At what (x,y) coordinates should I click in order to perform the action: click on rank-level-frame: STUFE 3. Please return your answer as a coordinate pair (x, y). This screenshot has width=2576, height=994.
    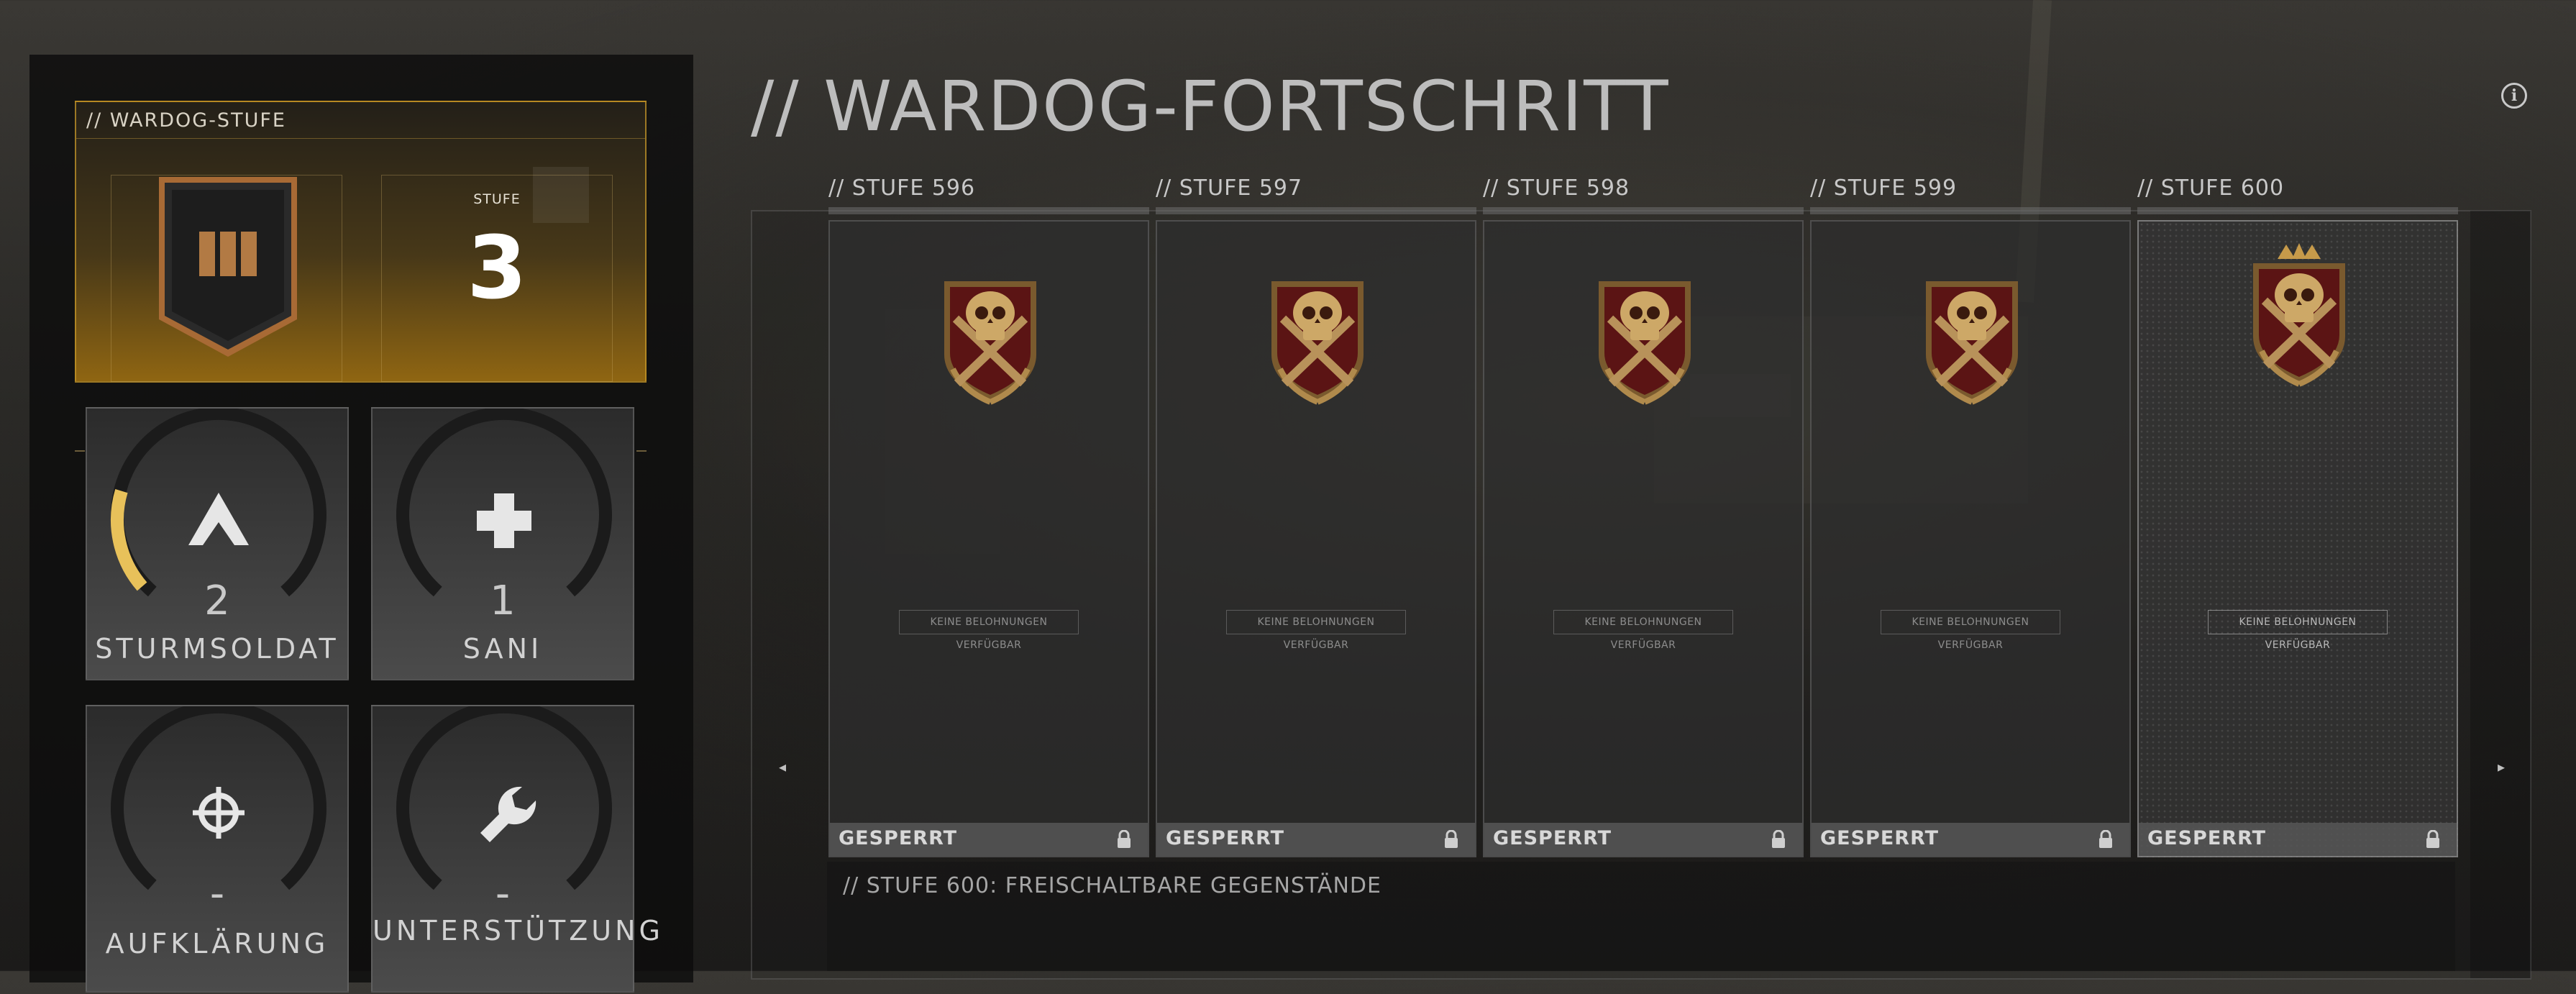
    Looking at the image, I should click on (497, 274).